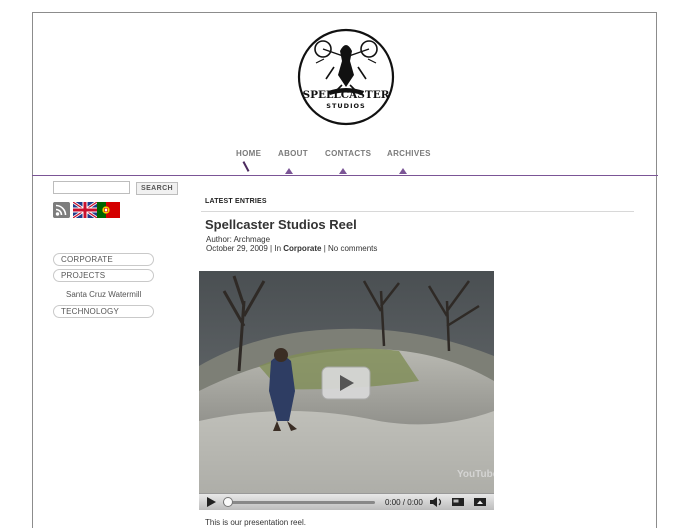 The image size is (700, 528). Describe the element at coordinates (278, 248) in the screenshot. I see `post-in-label: In` at that location.